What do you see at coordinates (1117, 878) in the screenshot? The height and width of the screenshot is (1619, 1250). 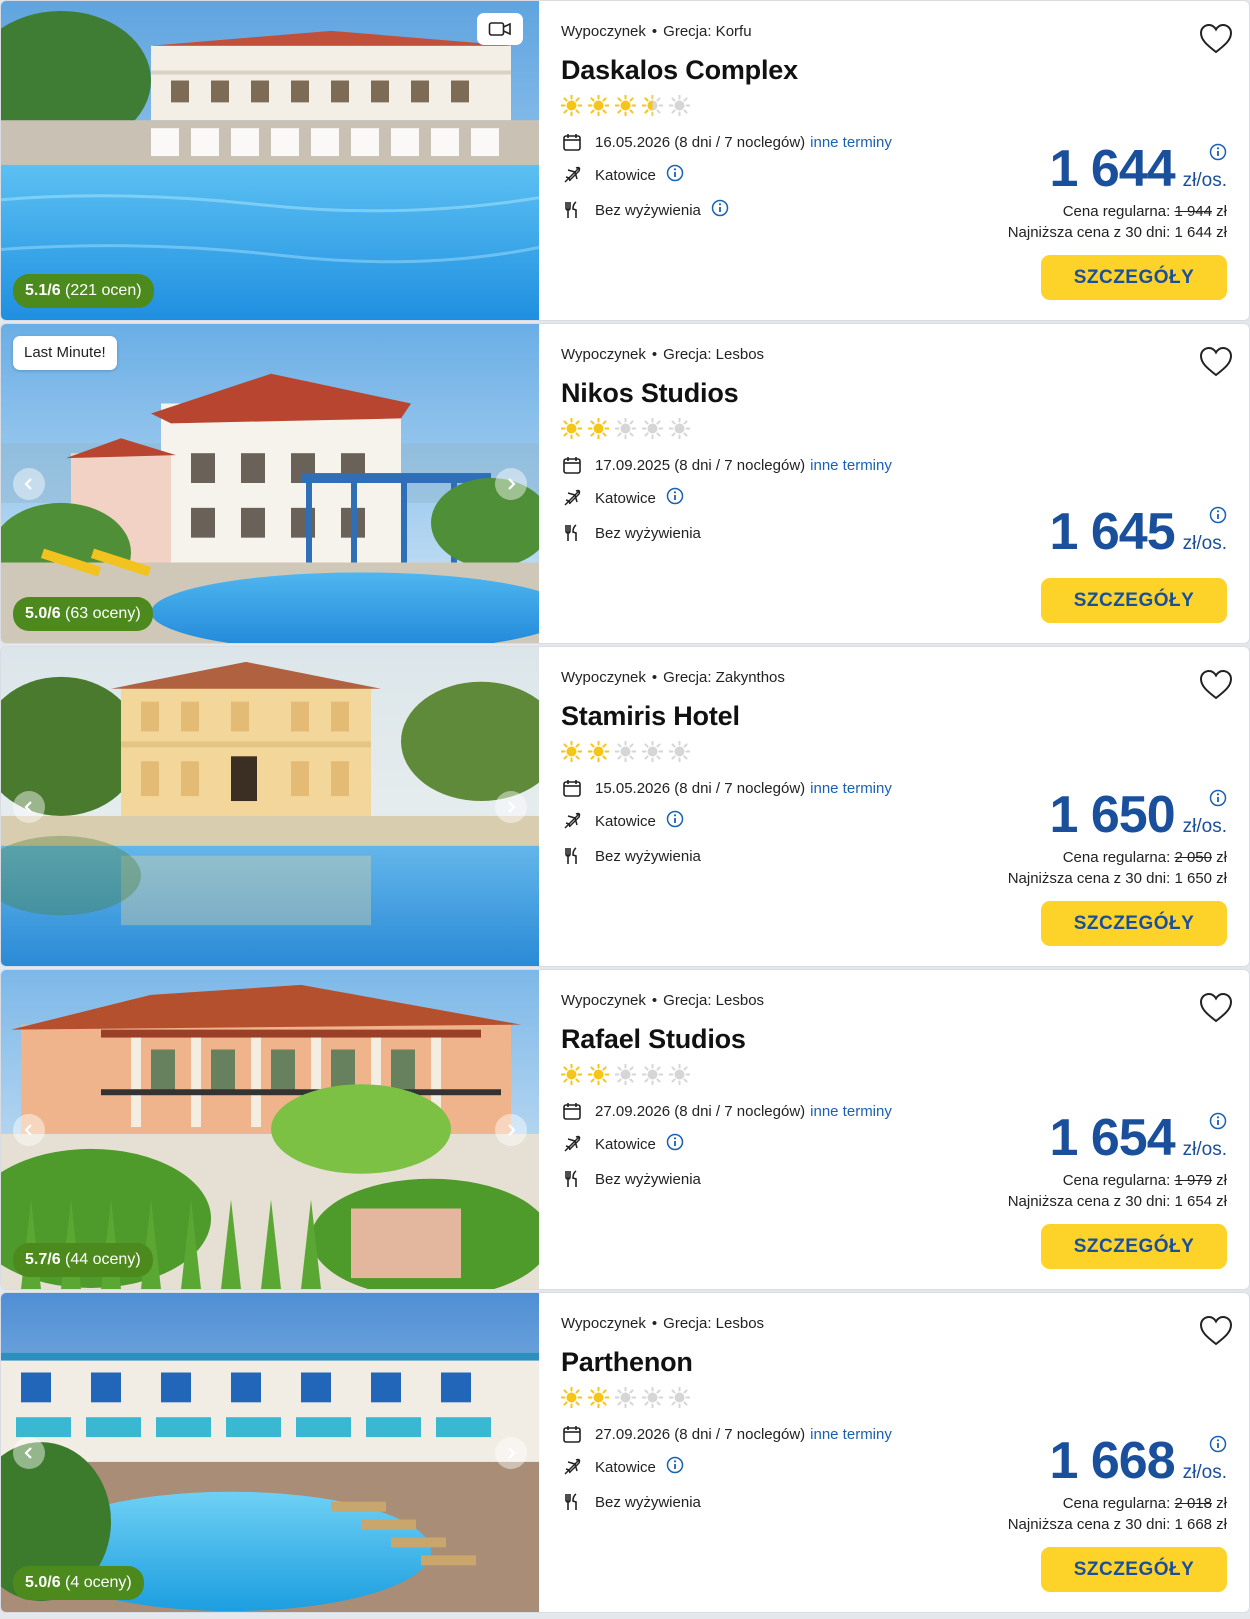 I see `lowest-price-30-days: Najniższa cena z 30 dni: 1 650 zł` at bounding box center [1117, 878].